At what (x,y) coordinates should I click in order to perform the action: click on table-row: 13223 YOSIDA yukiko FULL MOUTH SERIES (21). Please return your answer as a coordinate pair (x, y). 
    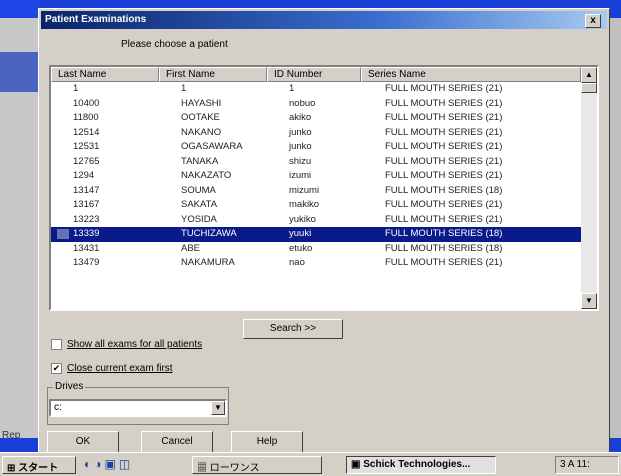
    Looking at the image, I should click on (316, 220).